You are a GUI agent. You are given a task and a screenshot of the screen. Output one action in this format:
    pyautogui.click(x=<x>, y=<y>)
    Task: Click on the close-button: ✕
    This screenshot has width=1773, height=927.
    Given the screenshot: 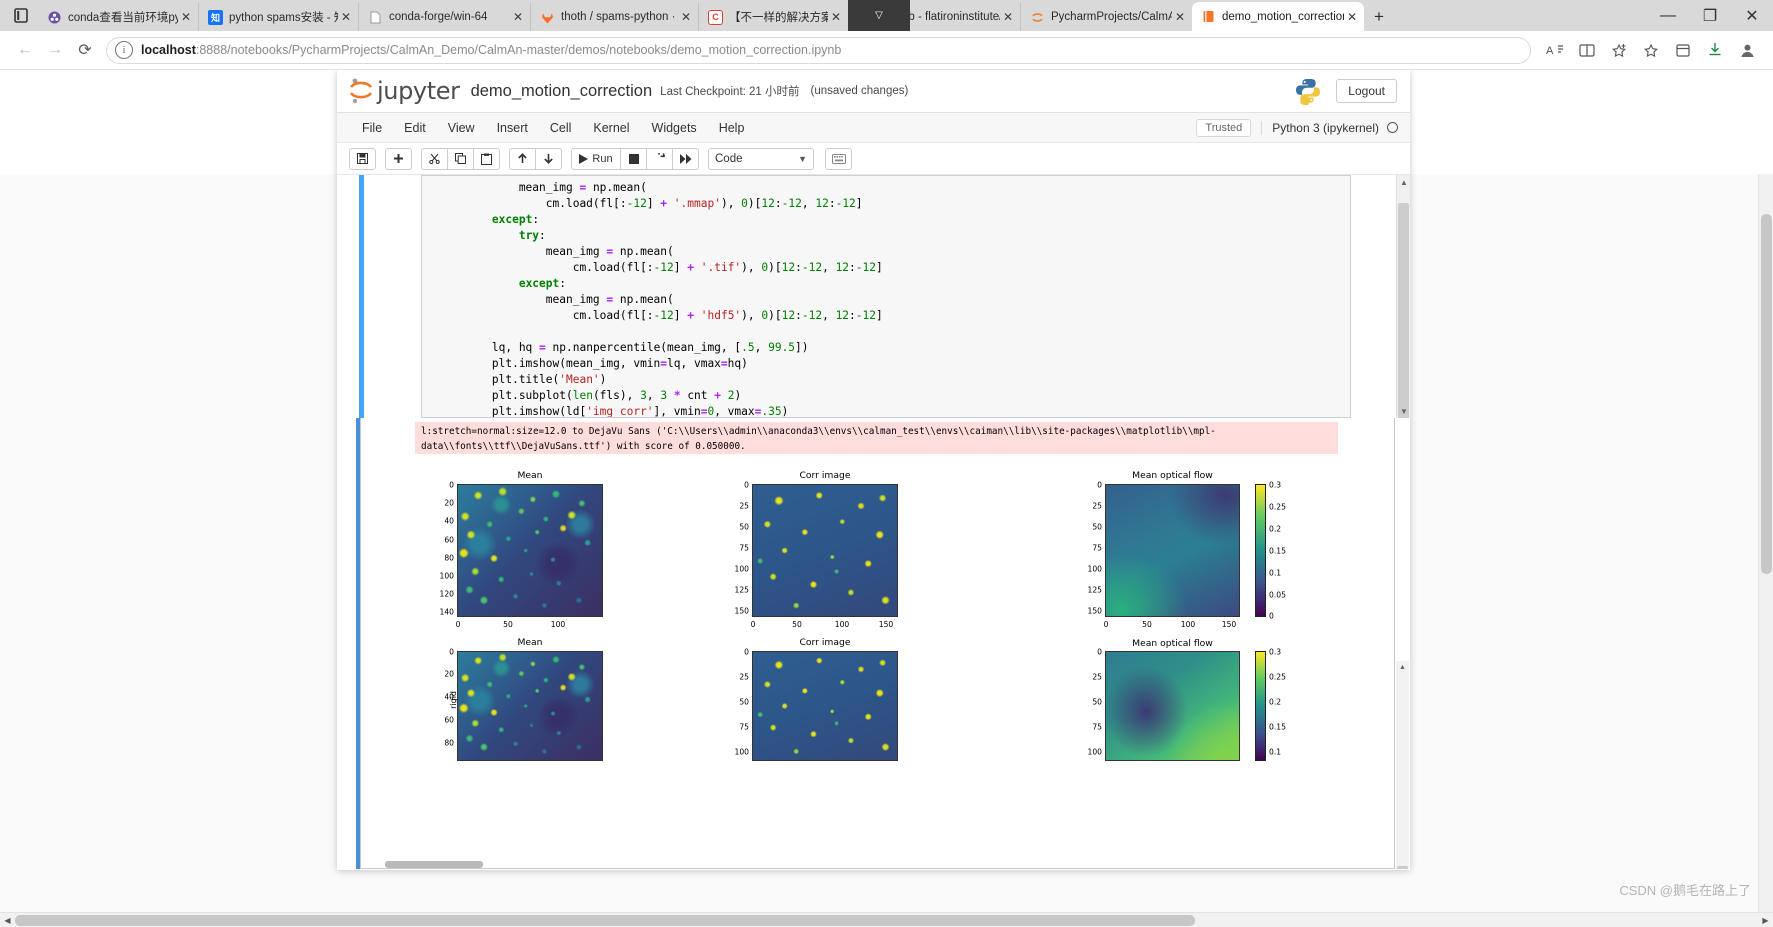 What is the action you would take?
    pyautogui.click(x=1752, y=15)
    